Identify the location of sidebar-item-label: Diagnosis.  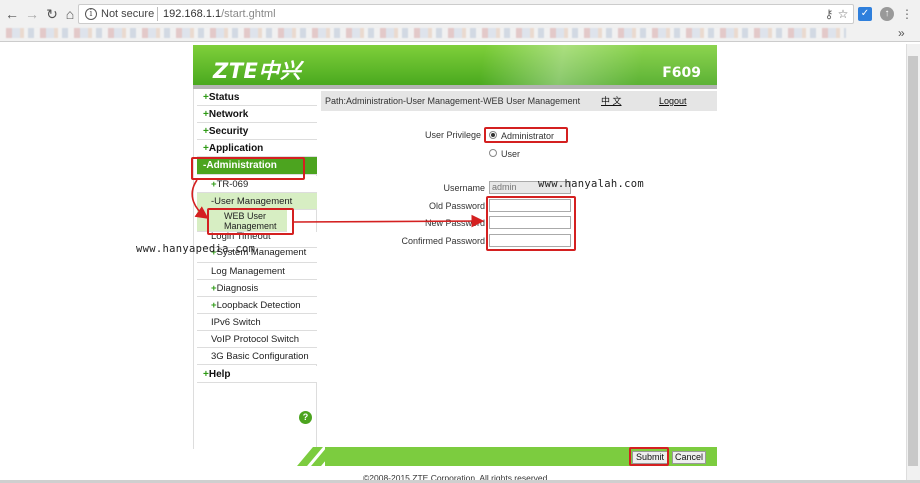
(237, 288).